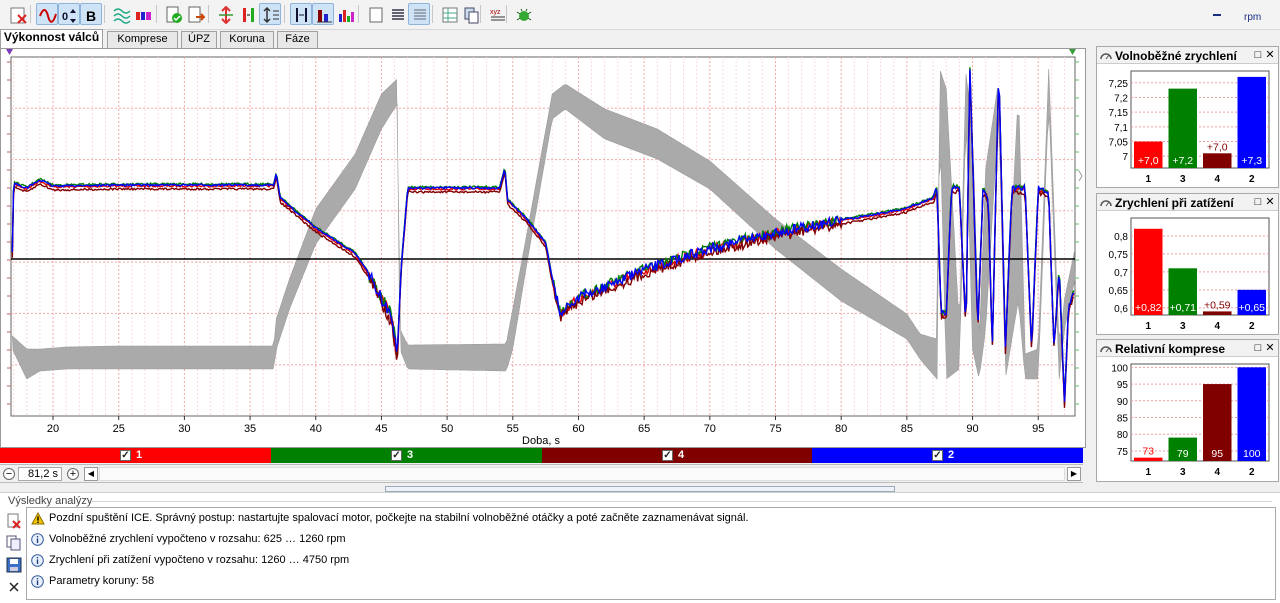 This screenshot has height=603, width=1280. Describe the element at coordinates (51, 38) in the screenshot. I see `tab-cylinder-performance: Výkonnost válců` at that location.